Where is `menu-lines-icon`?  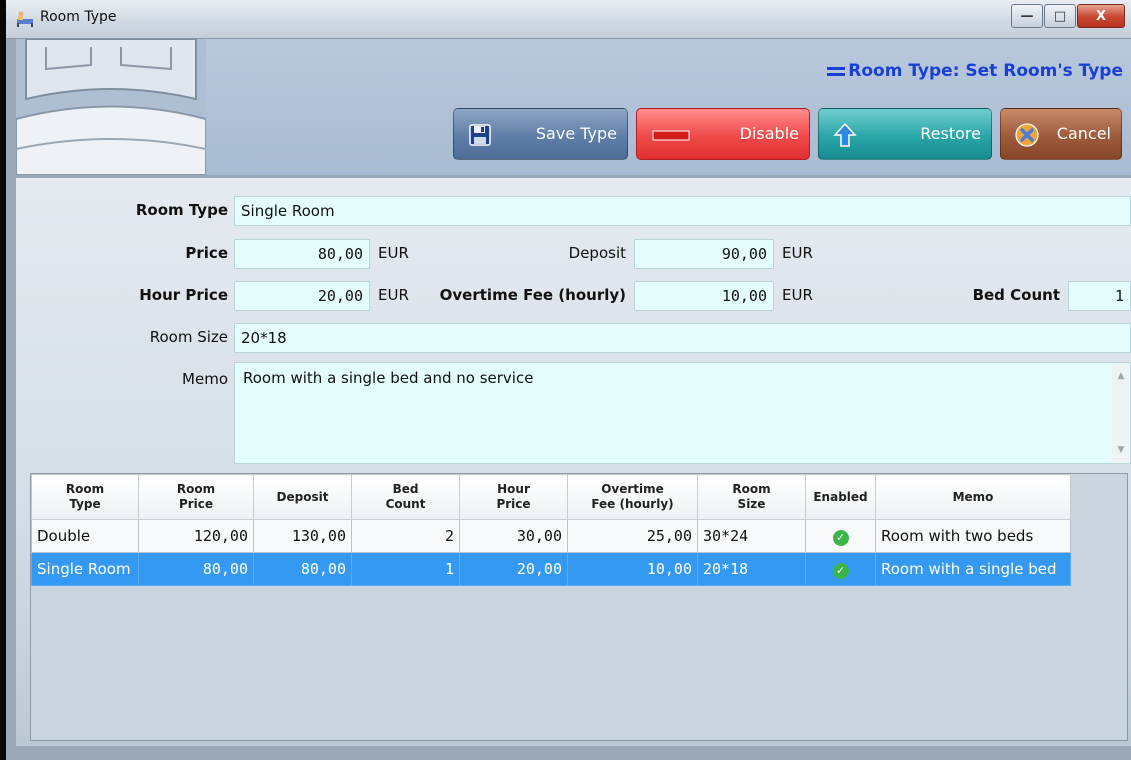
menu-lines-icon is located at coordinates (836, 71).